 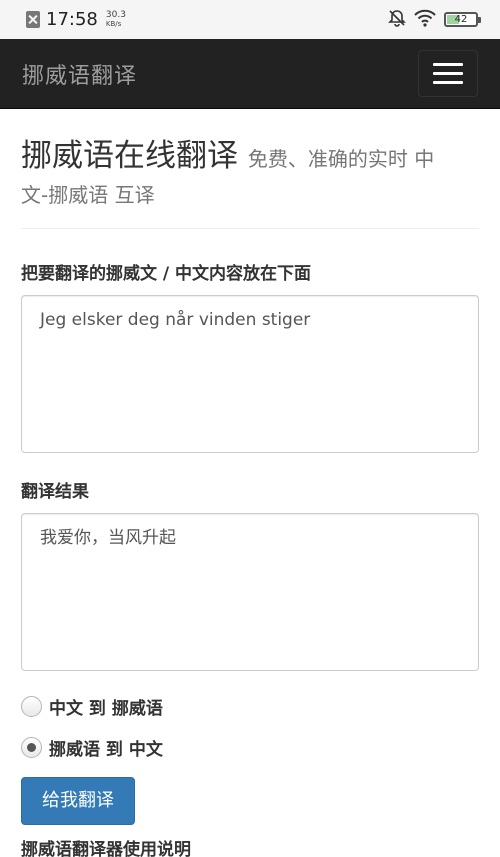 What do you see at coordinates (397, 20) in the screenshot?
I see `mute-icon` at bounding box center [397, 20].